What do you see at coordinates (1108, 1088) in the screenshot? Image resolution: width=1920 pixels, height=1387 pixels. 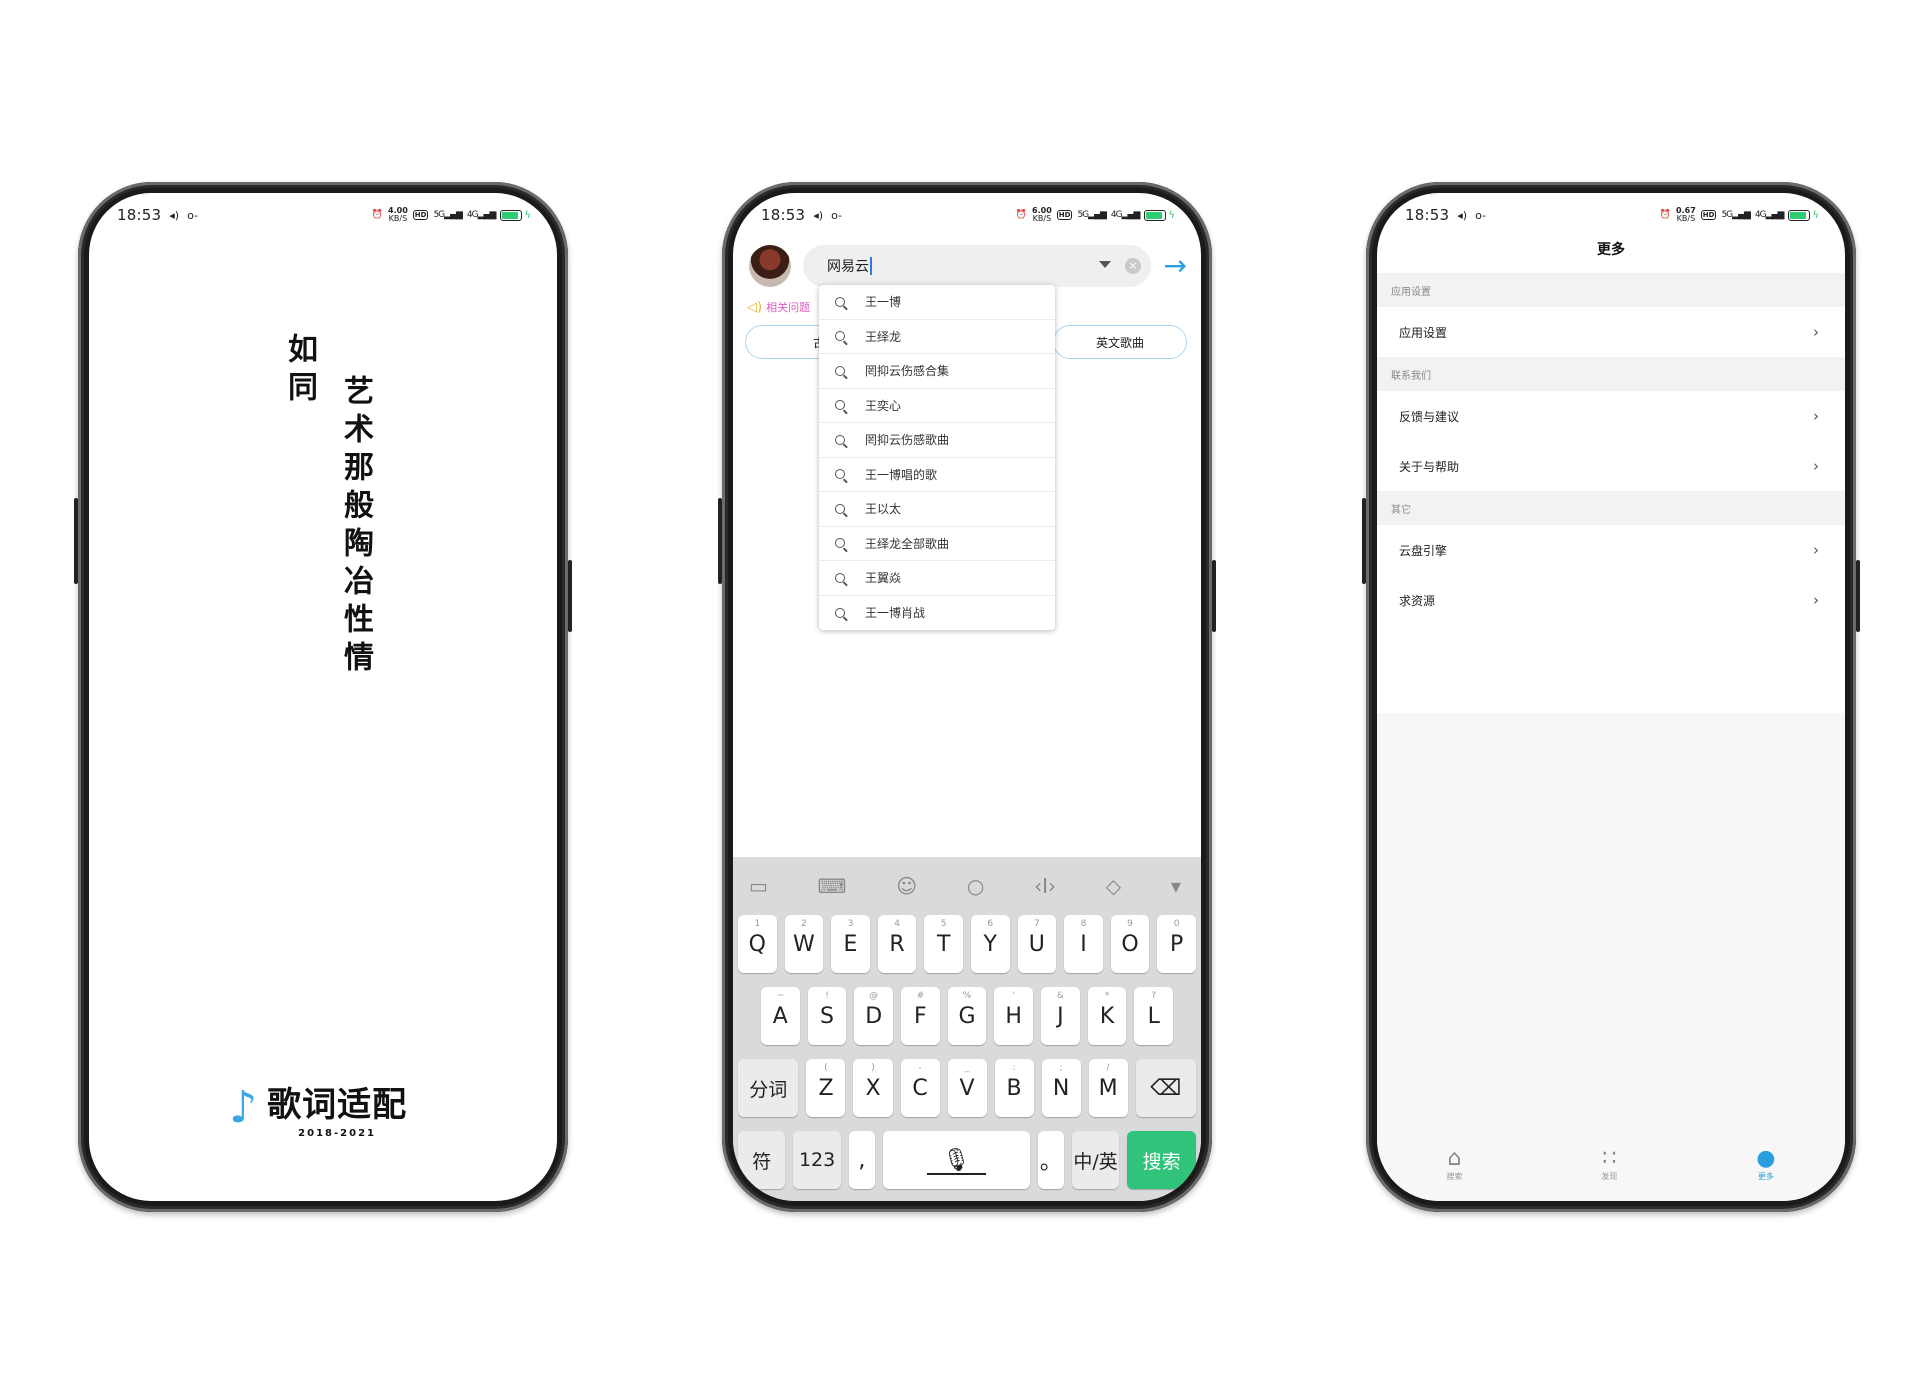 I see `key-m: / M` at bounding box center [1108, 1088].